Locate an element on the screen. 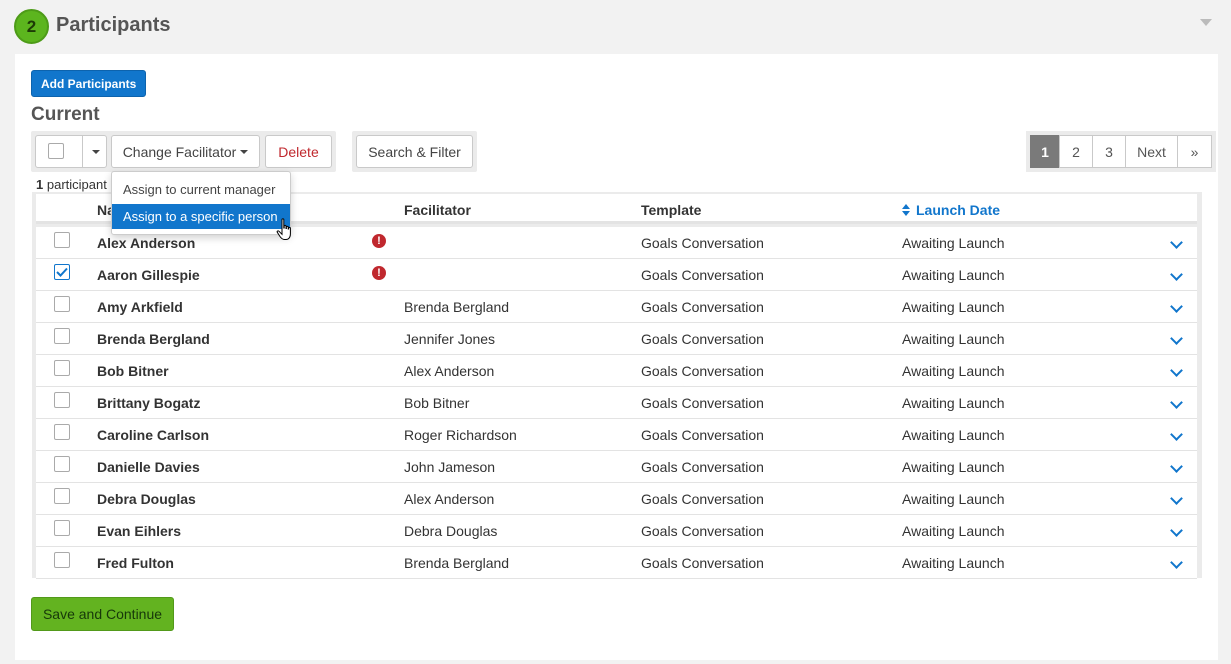  menu-item-assign-current-manager: Assign to current manager is located at coordinates (201, 189).